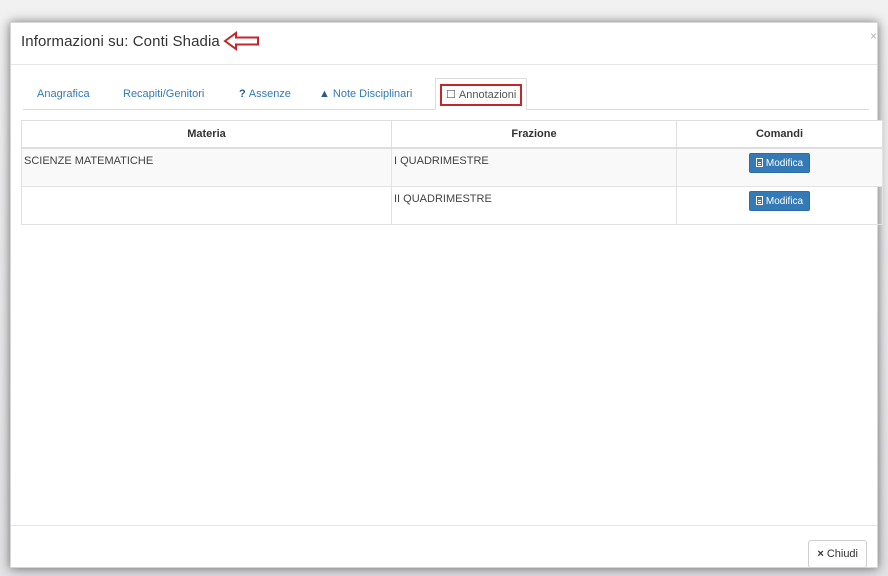 The image size is (888, 576). I want to click on tab-assenze: ? Assenze, so click(265, 94).